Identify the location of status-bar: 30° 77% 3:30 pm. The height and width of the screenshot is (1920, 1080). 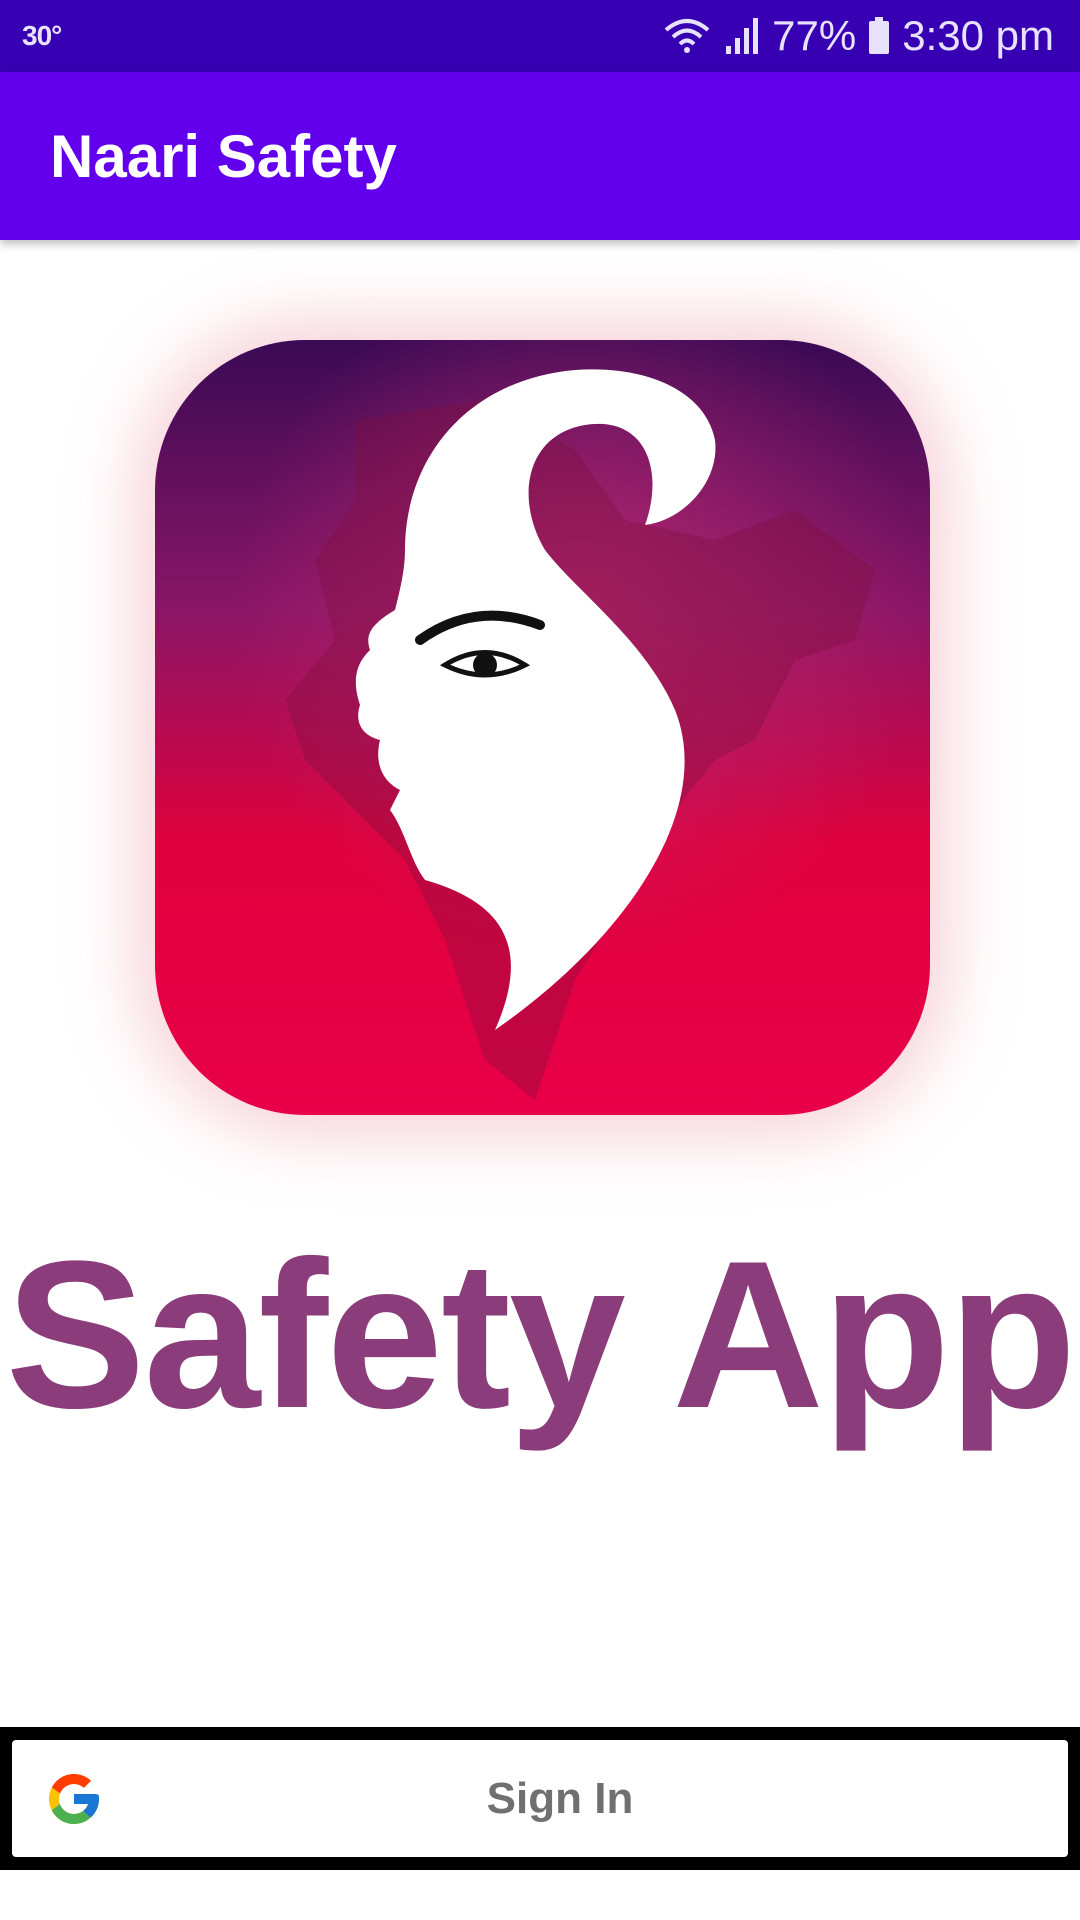
(540, 36).